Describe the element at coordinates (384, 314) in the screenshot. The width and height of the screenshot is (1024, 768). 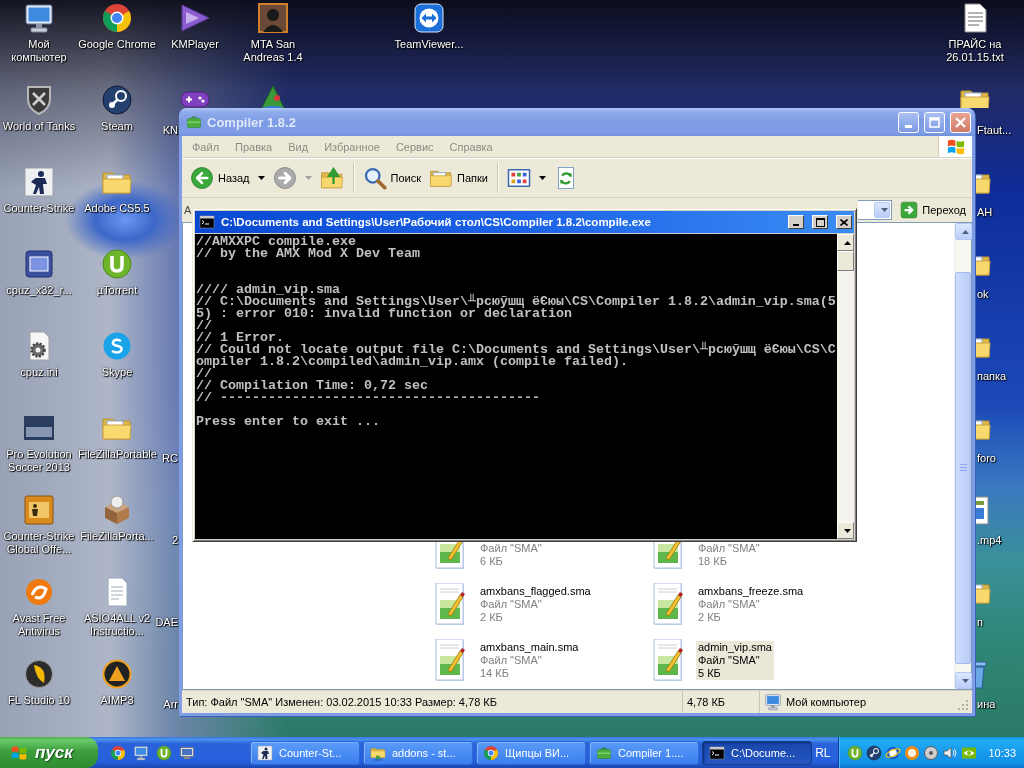
I see `console-line: 5) : error 010: invalid function or declaration` at that location.